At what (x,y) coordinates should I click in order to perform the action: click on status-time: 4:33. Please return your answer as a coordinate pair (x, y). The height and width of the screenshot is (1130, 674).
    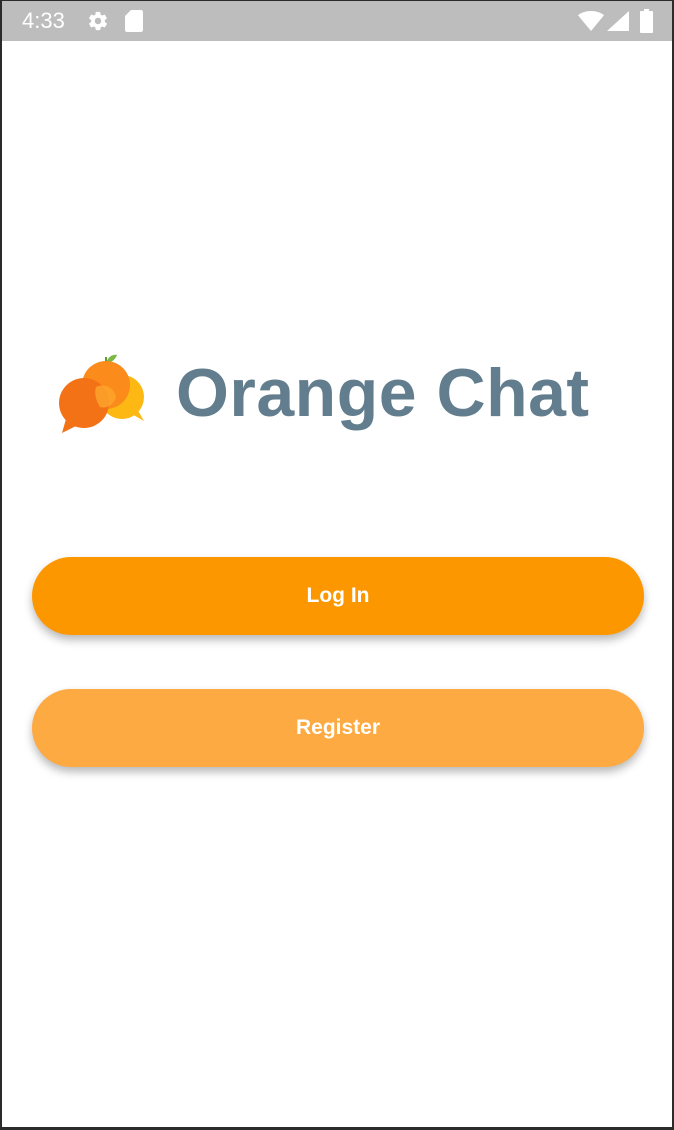
    Looking at the image, I should click on (43, 20).